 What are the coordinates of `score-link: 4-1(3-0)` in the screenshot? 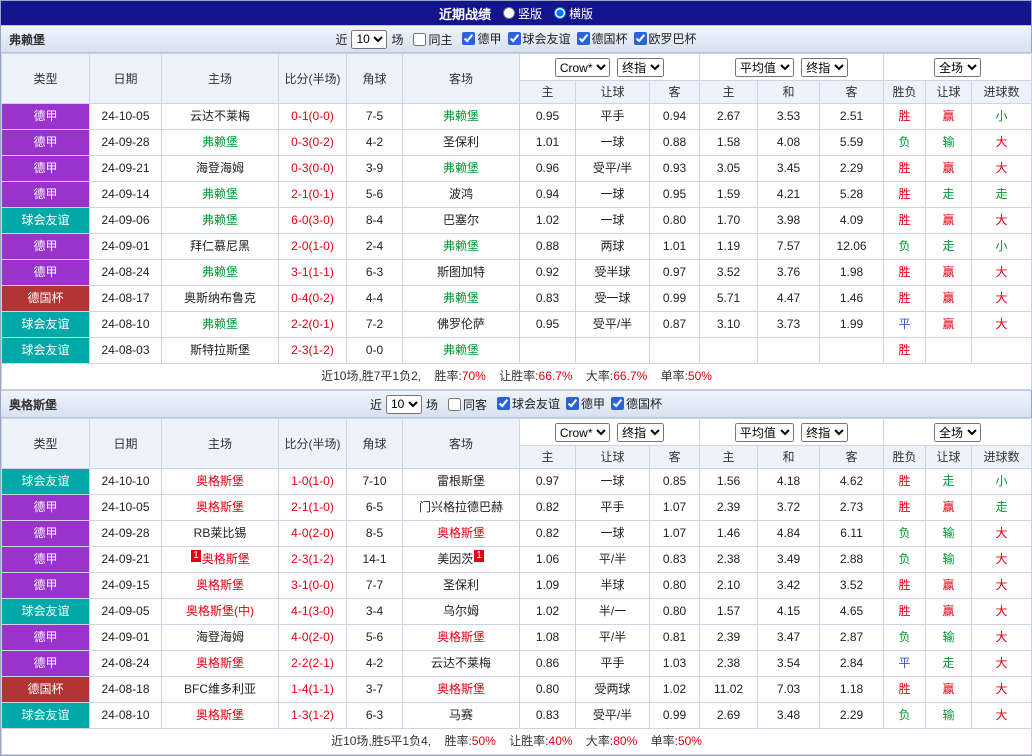 It's located at (312, 611).